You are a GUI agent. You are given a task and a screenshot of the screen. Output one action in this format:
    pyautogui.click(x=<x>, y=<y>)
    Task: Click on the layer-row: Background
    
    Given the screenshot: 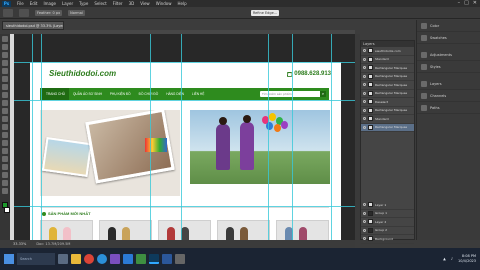 What is the action you would take?
    pyautogui.click(x=387, y=239)
    